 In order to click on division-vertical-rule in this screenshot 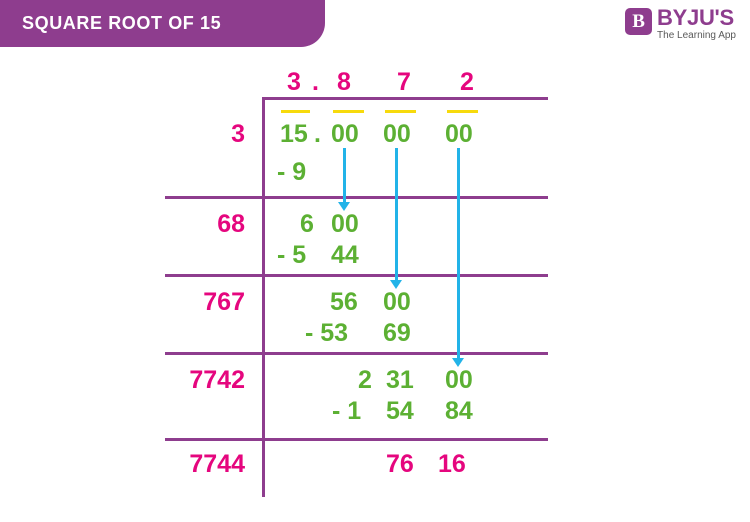, I will do `click(263, 297)`.